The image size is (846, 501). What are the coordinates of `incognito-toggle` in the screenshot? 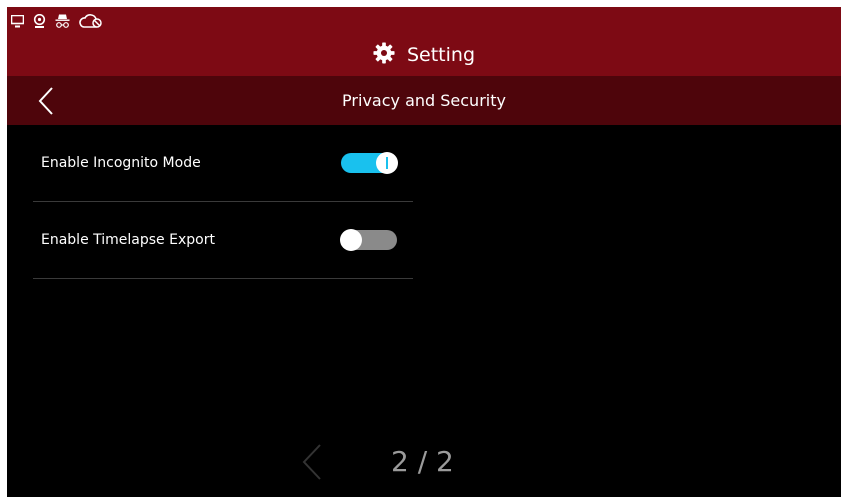 It's located at (369, 163).